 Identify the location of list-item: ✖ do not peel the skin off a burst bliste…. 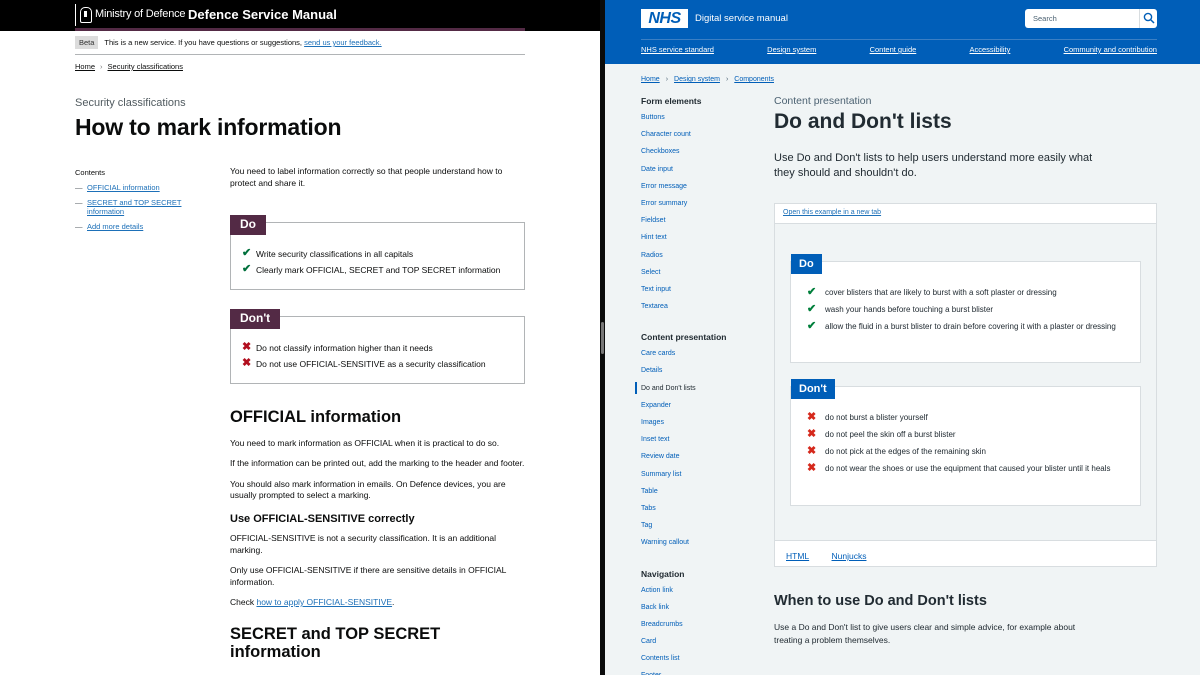
(968, 434).